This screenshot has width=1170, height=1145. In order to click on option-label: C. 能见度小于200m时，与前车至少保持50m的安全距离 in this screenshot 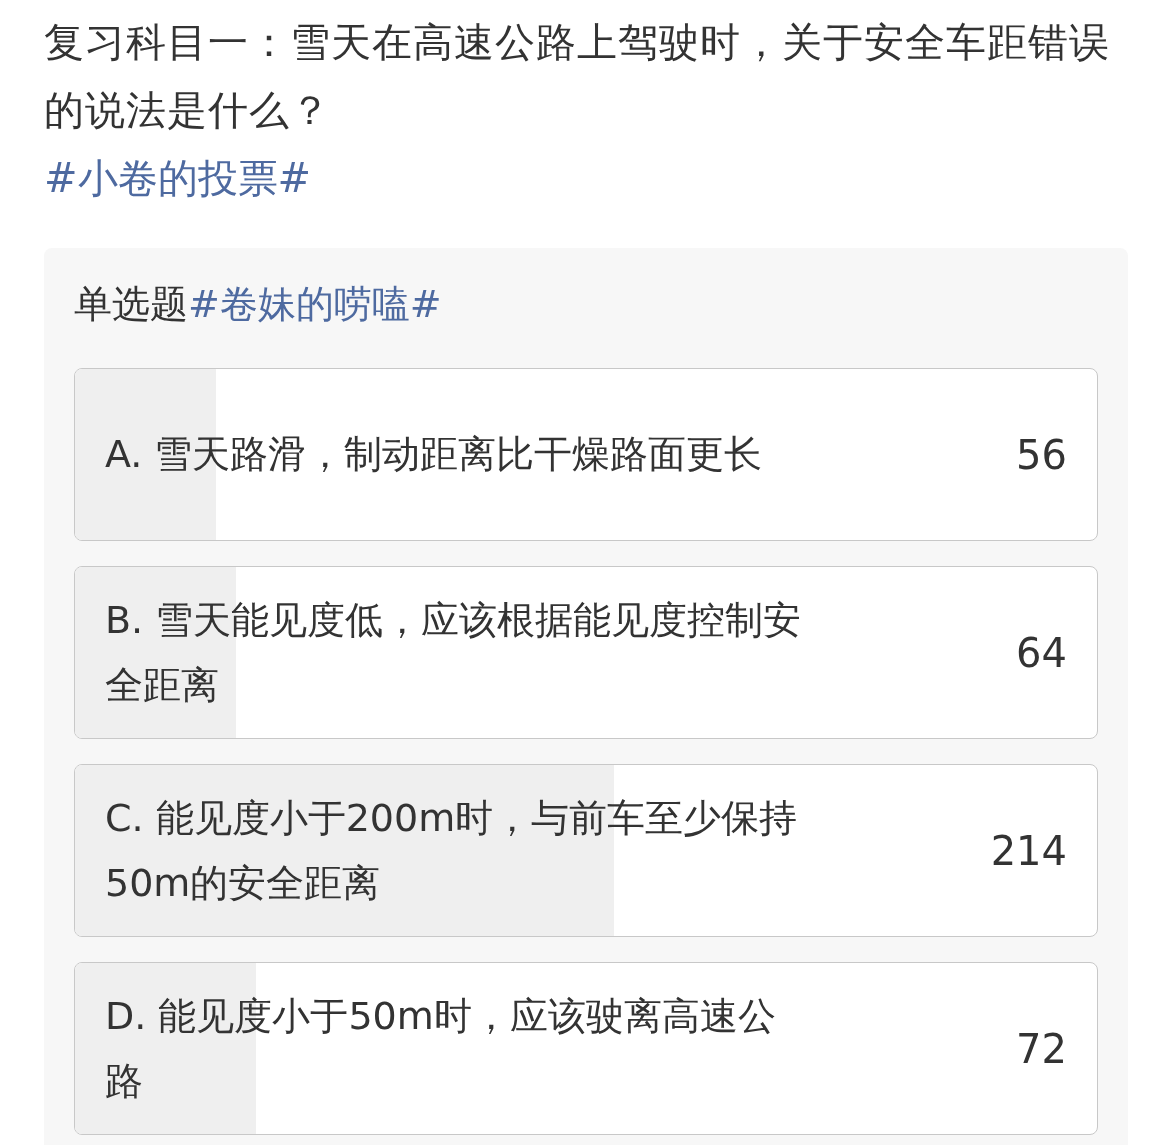, I will do `click(452, 850)`.